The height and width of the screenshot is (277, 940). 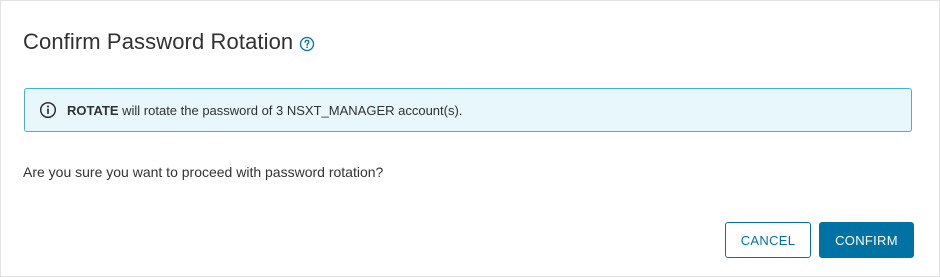 I want to click on dialog-header: Confirm Password Rotation, so click(x=169, y=42).